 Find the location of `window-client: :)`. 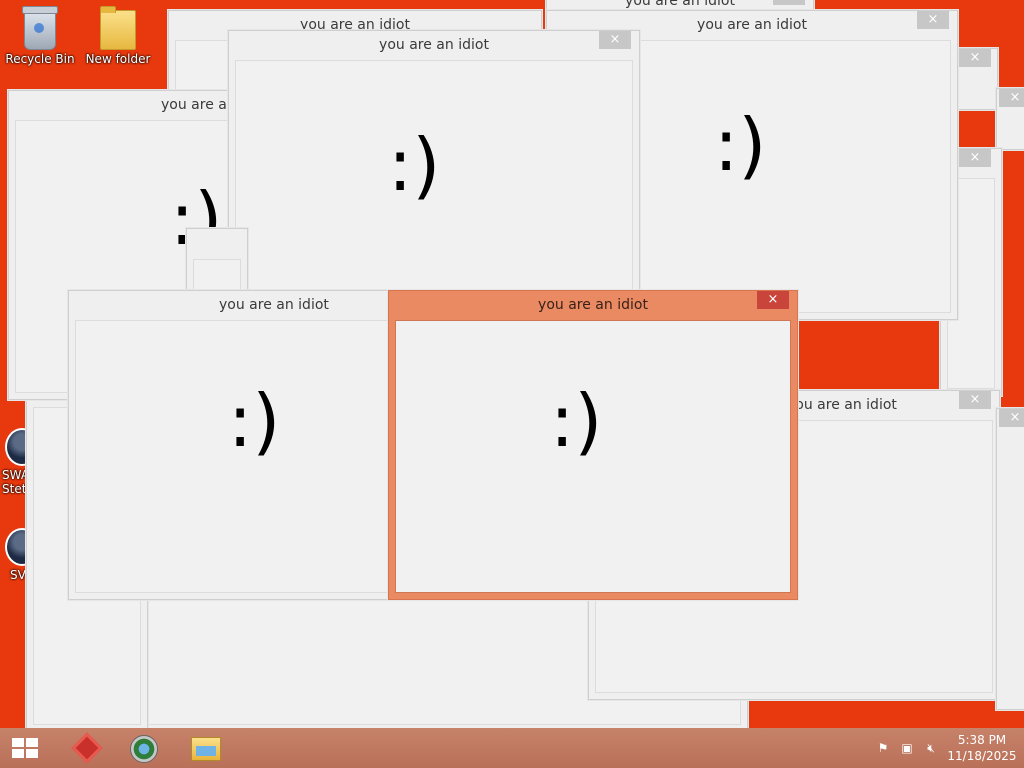

window-client: :) is located at coordinates (593, 456).